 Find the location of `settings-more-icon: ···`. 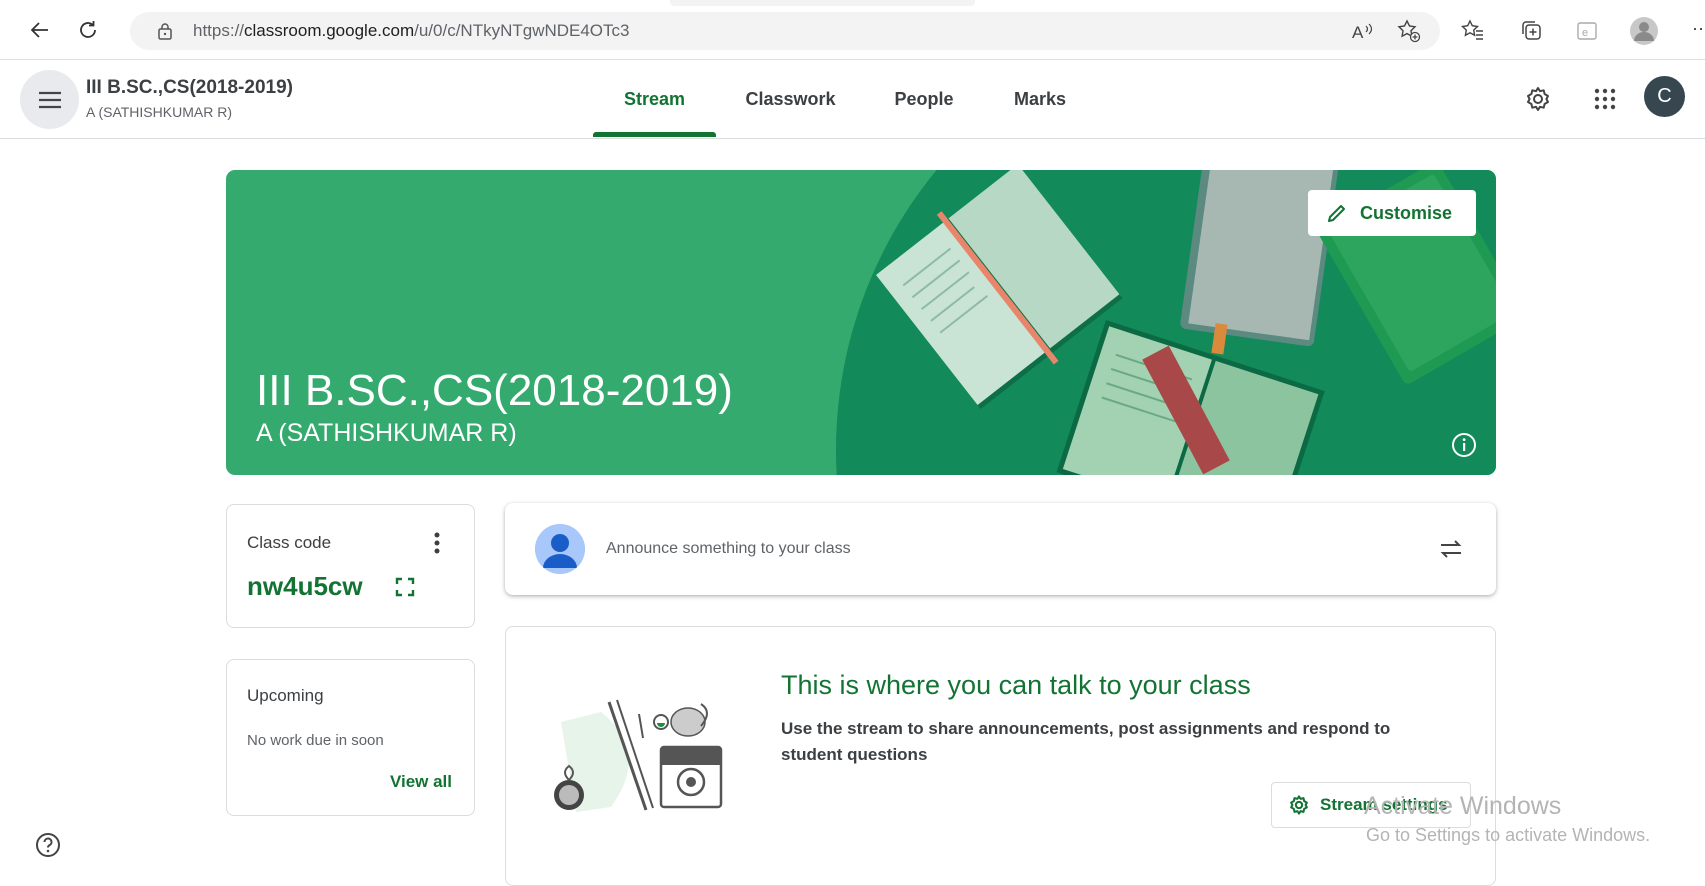

settings-more-icon: ··· is located at coordinates (1698, 28).